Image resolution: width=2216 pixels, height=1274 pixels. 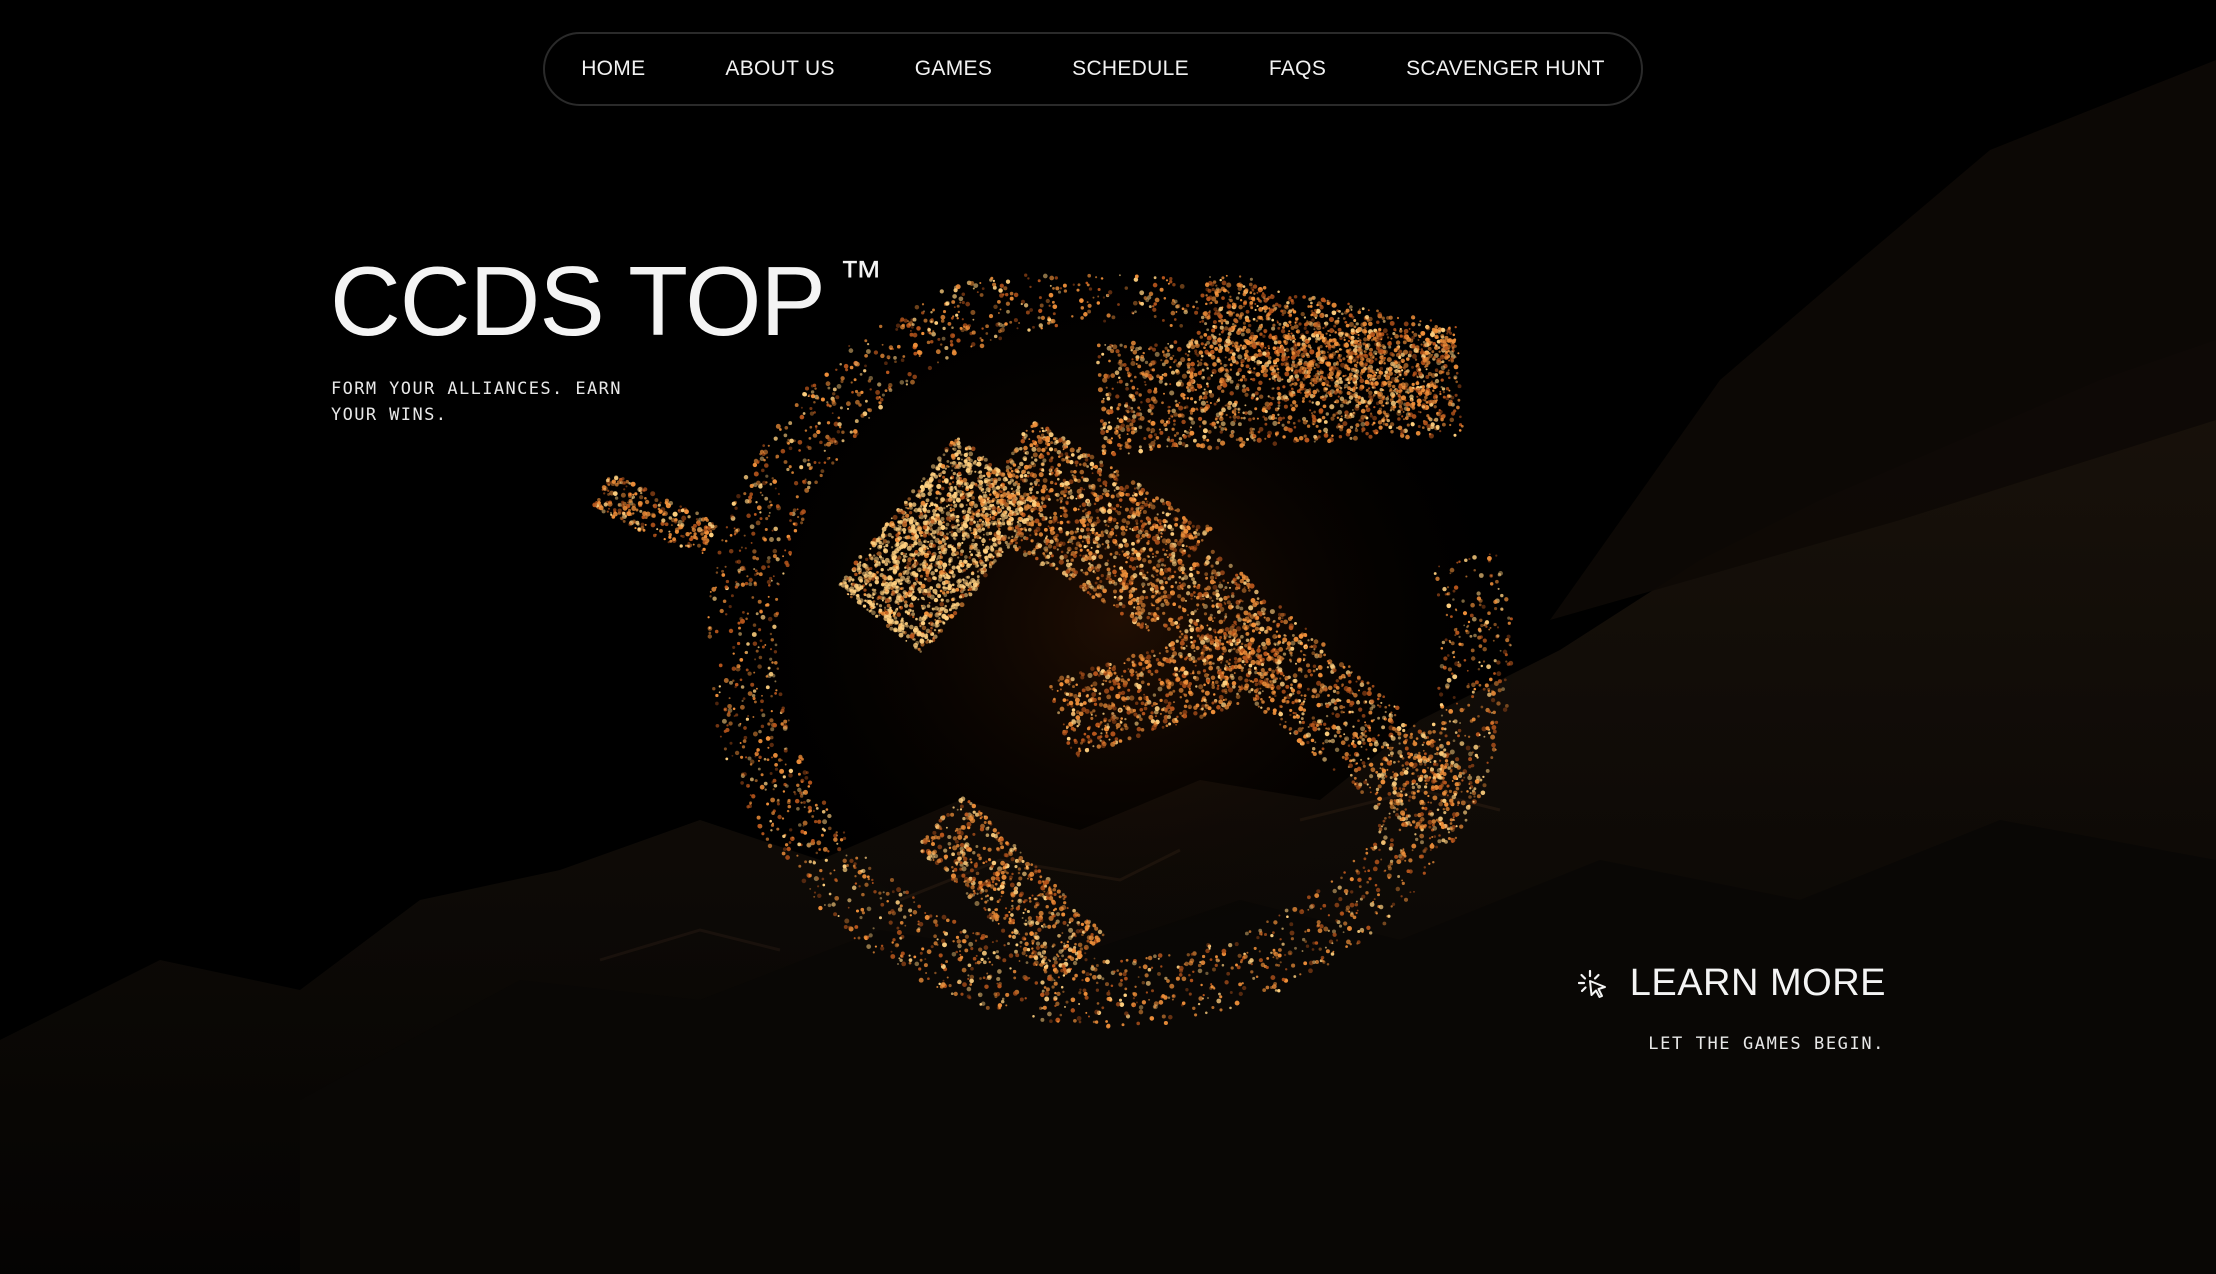 What do you see at coordinates (606, 301) in the screenshot?
I see `page-title: CCDS TOP ™` at bounding box center [606, 301].